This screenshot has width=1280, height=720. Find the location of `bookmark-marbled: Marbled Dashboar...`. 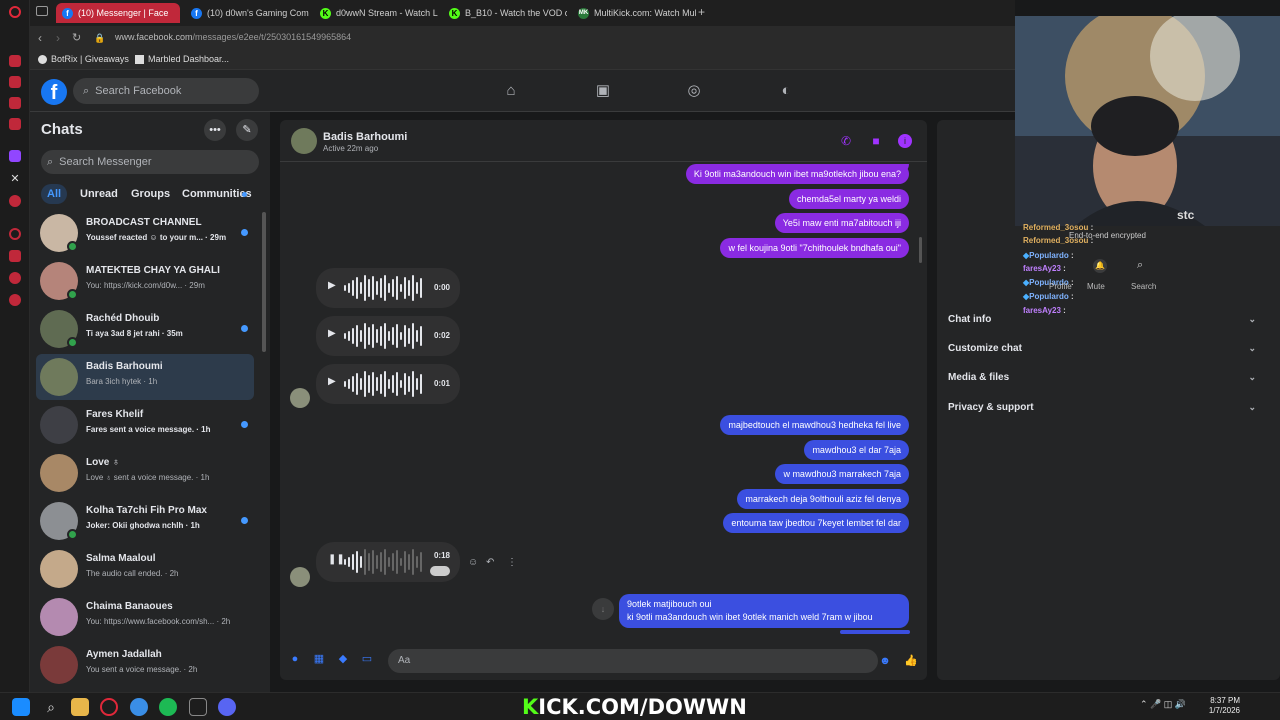

bookmark-marbled: Marbled Dashboar... is located at coordinates (182, 59).